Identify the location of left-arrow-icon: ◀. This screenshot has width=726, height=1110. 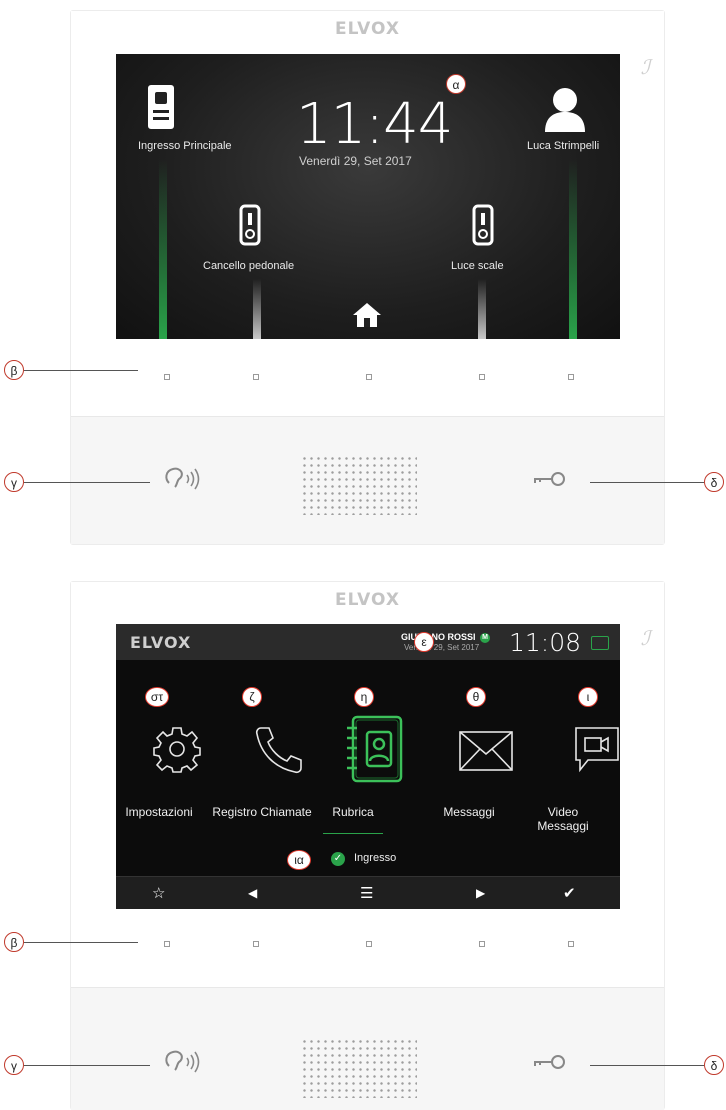
(252, 893).